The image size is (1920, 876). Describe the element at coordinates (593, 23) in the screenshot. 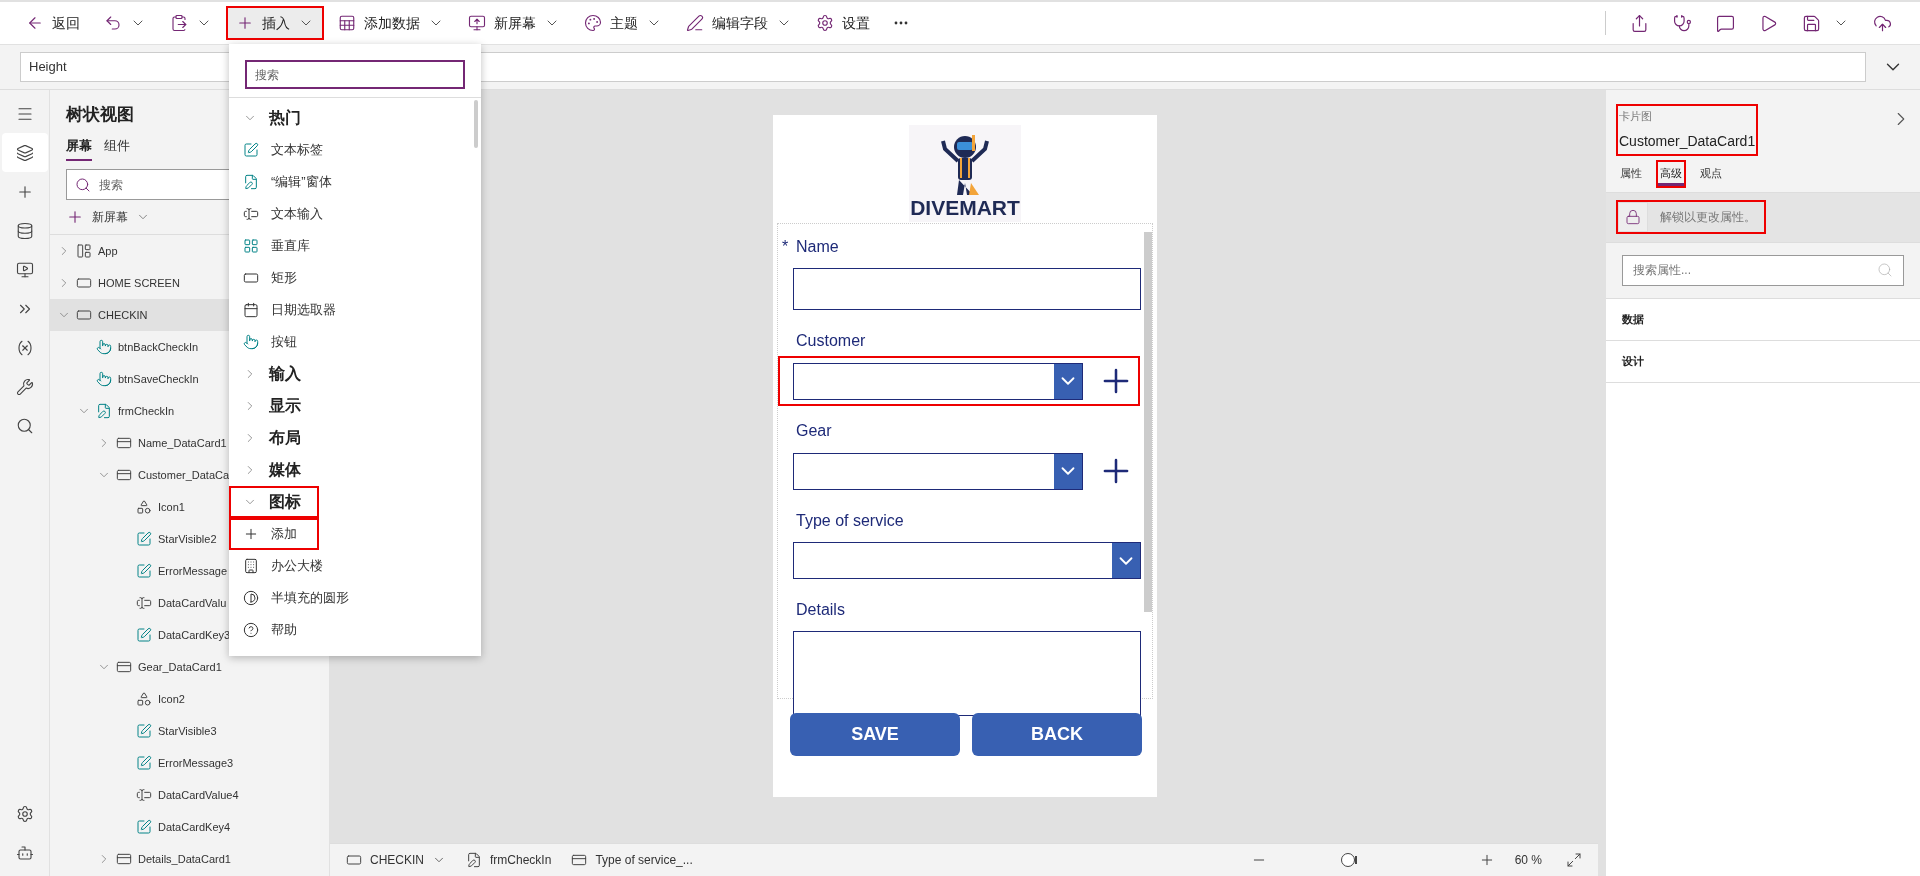

I see `palette-icon` at that location.